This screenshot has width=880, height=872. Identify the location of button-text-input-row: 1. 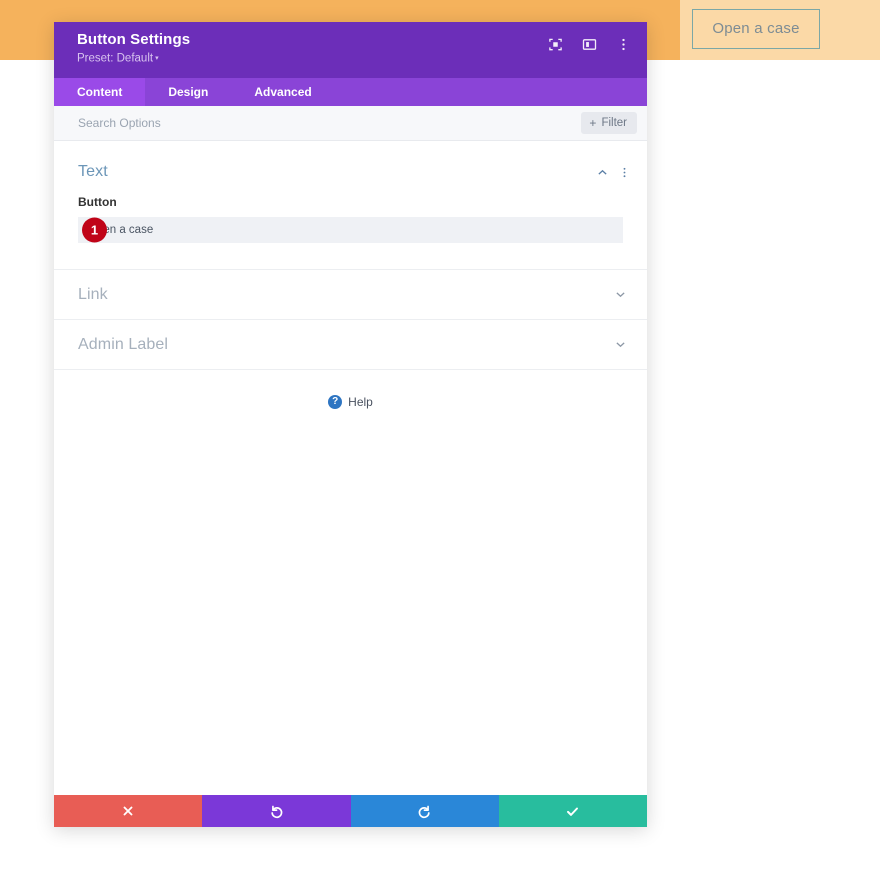
(350, 230).